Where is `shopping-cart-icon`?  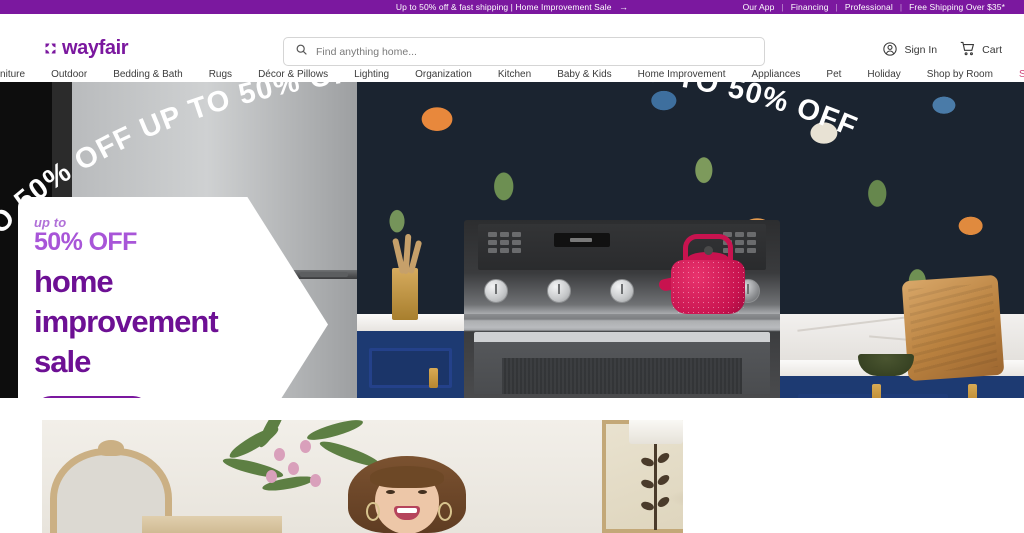 shopping-cart-icon is located at coordinates (967, 50).